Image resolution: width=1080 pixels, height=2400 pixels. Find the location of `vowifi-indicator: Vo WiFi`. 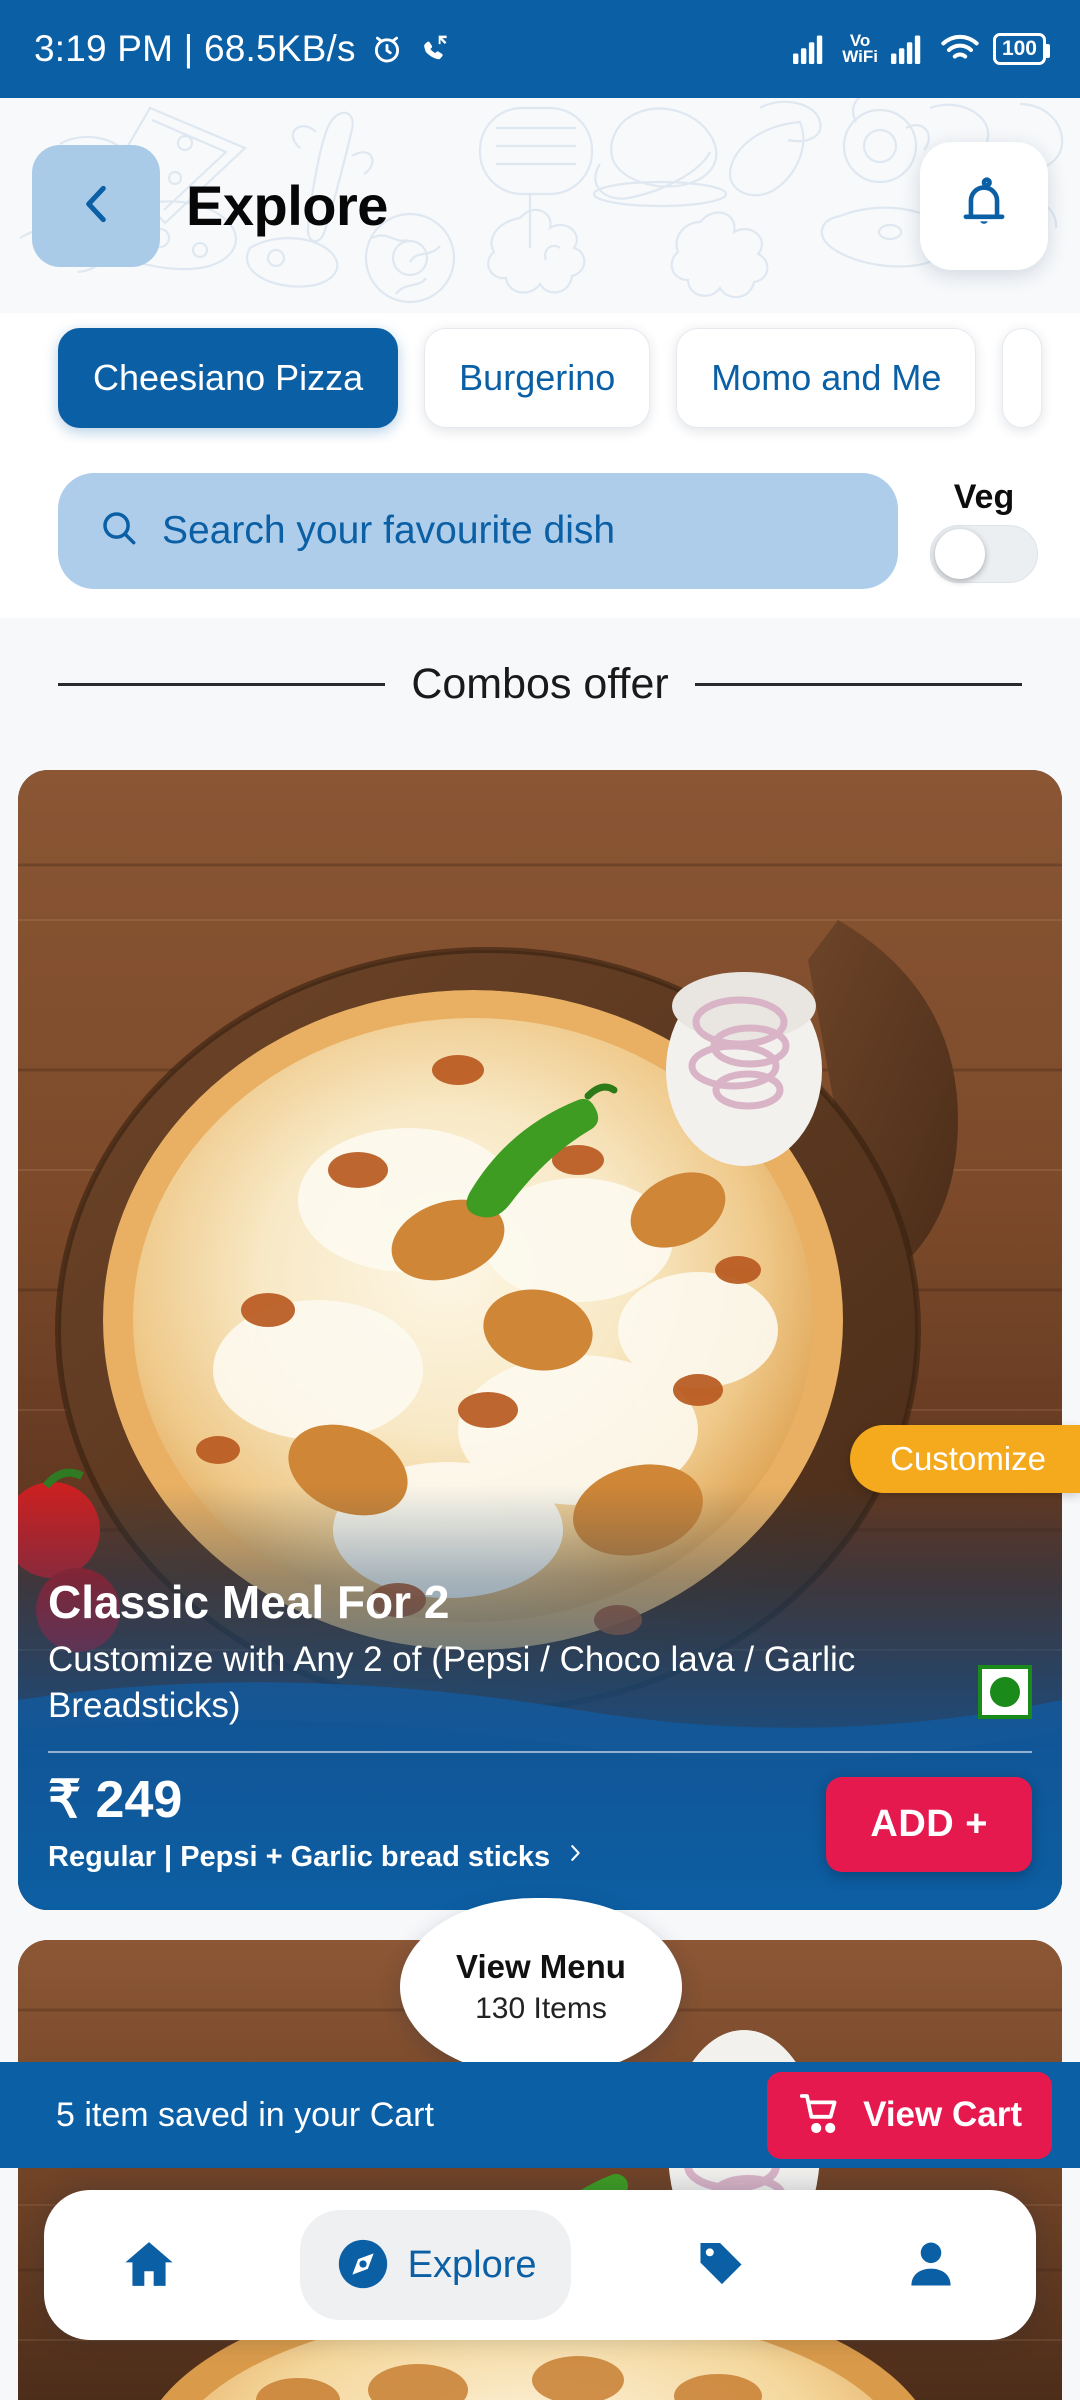

vowifi-indicator: Vo WiFi is located at coordinates (860, 48).